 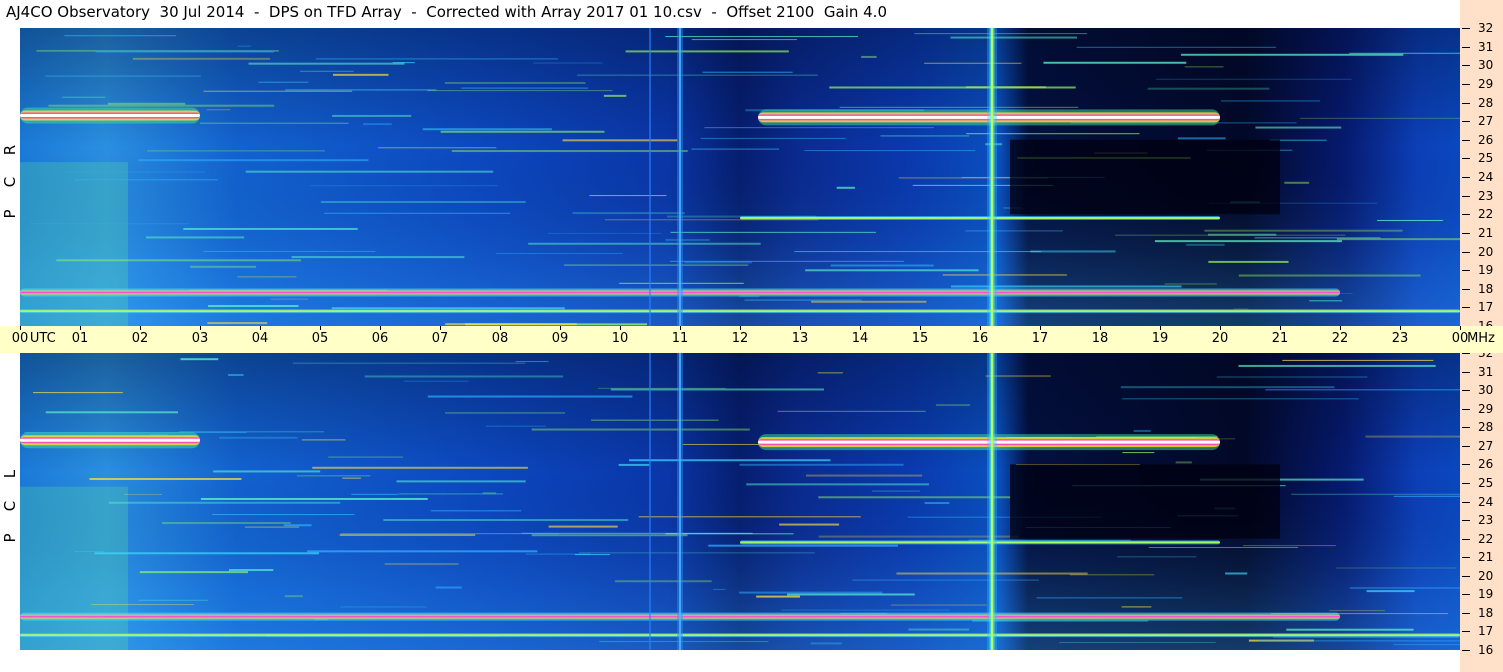 What do you see at coordinates (10, 214) in the screenshot?
I see `polarization-letter: P` at bounding box center [10, 214].